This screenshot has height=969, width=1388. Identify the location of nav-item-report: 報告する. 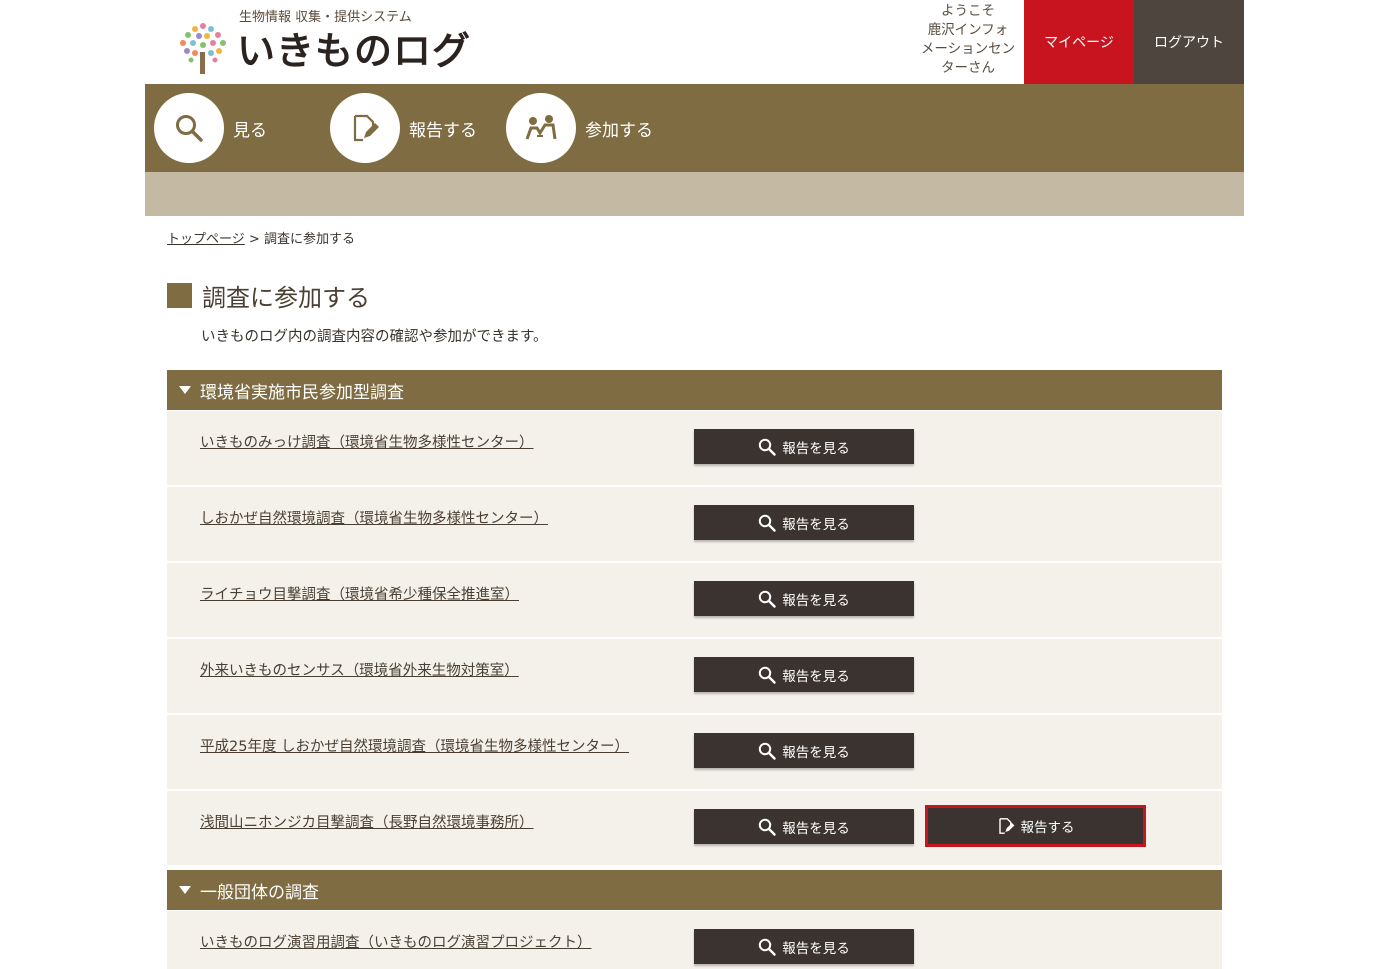
(403, 128).